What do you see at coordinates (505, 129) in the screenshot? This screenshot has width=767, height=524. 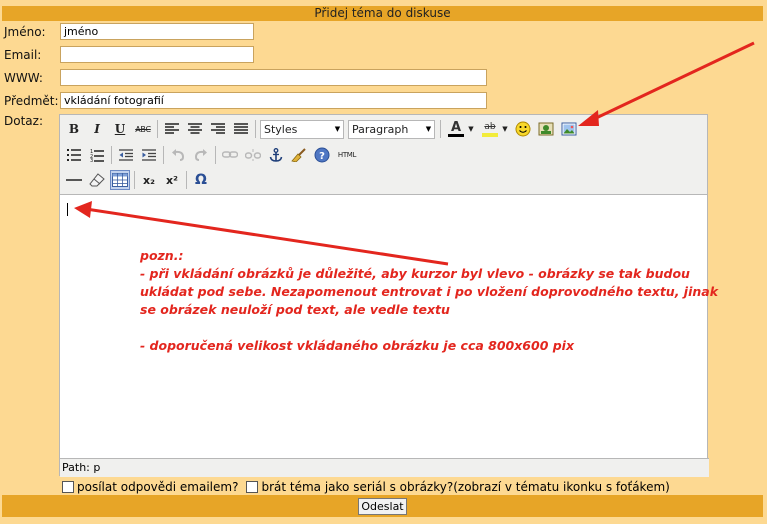 I see `highlight-color-dropdown: ▼` at bounding box center [505, 129].